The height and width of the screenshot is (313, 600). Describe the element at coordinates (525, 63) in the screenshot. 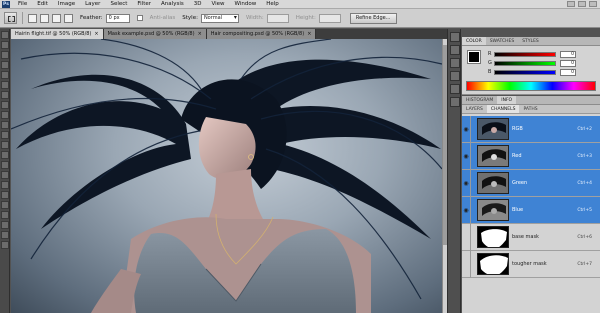

I see `green-slider` at that location.